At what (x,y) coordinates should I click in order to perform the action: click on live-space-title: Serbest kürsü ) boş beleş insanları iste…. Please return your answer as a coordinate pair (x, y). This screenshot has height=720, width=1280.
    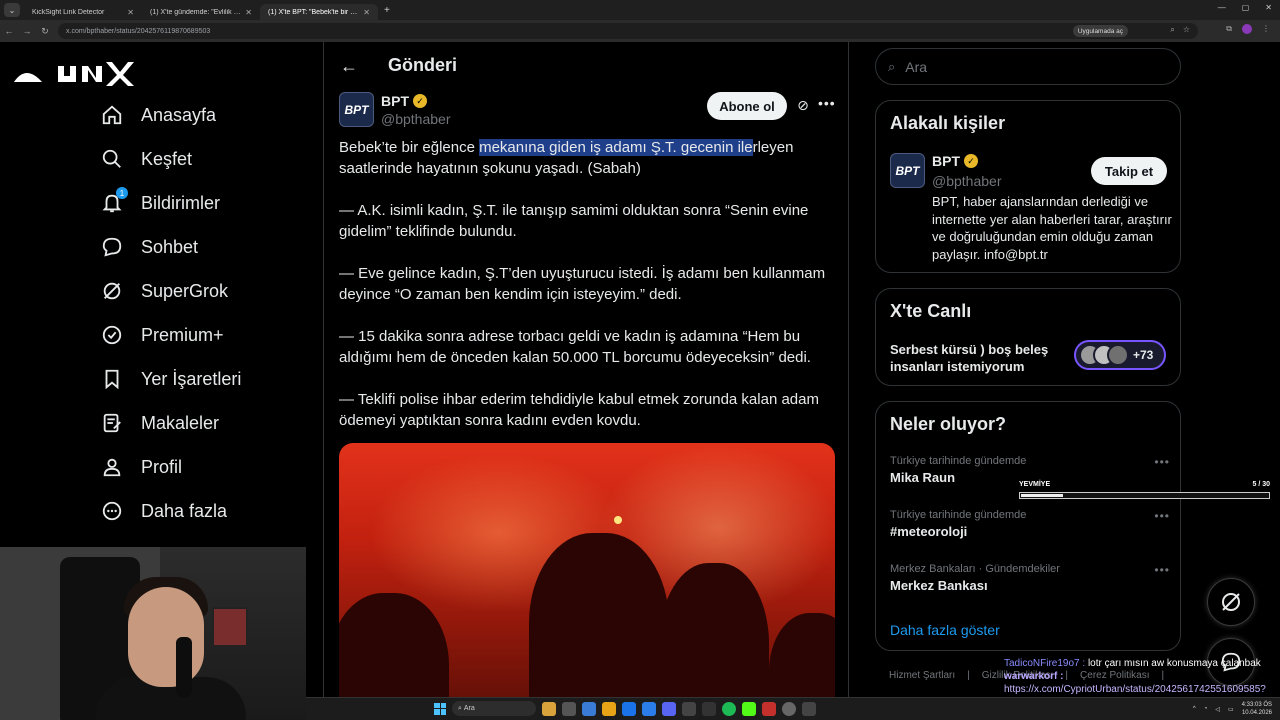
    Looking at the image, I should click on (975, 358).